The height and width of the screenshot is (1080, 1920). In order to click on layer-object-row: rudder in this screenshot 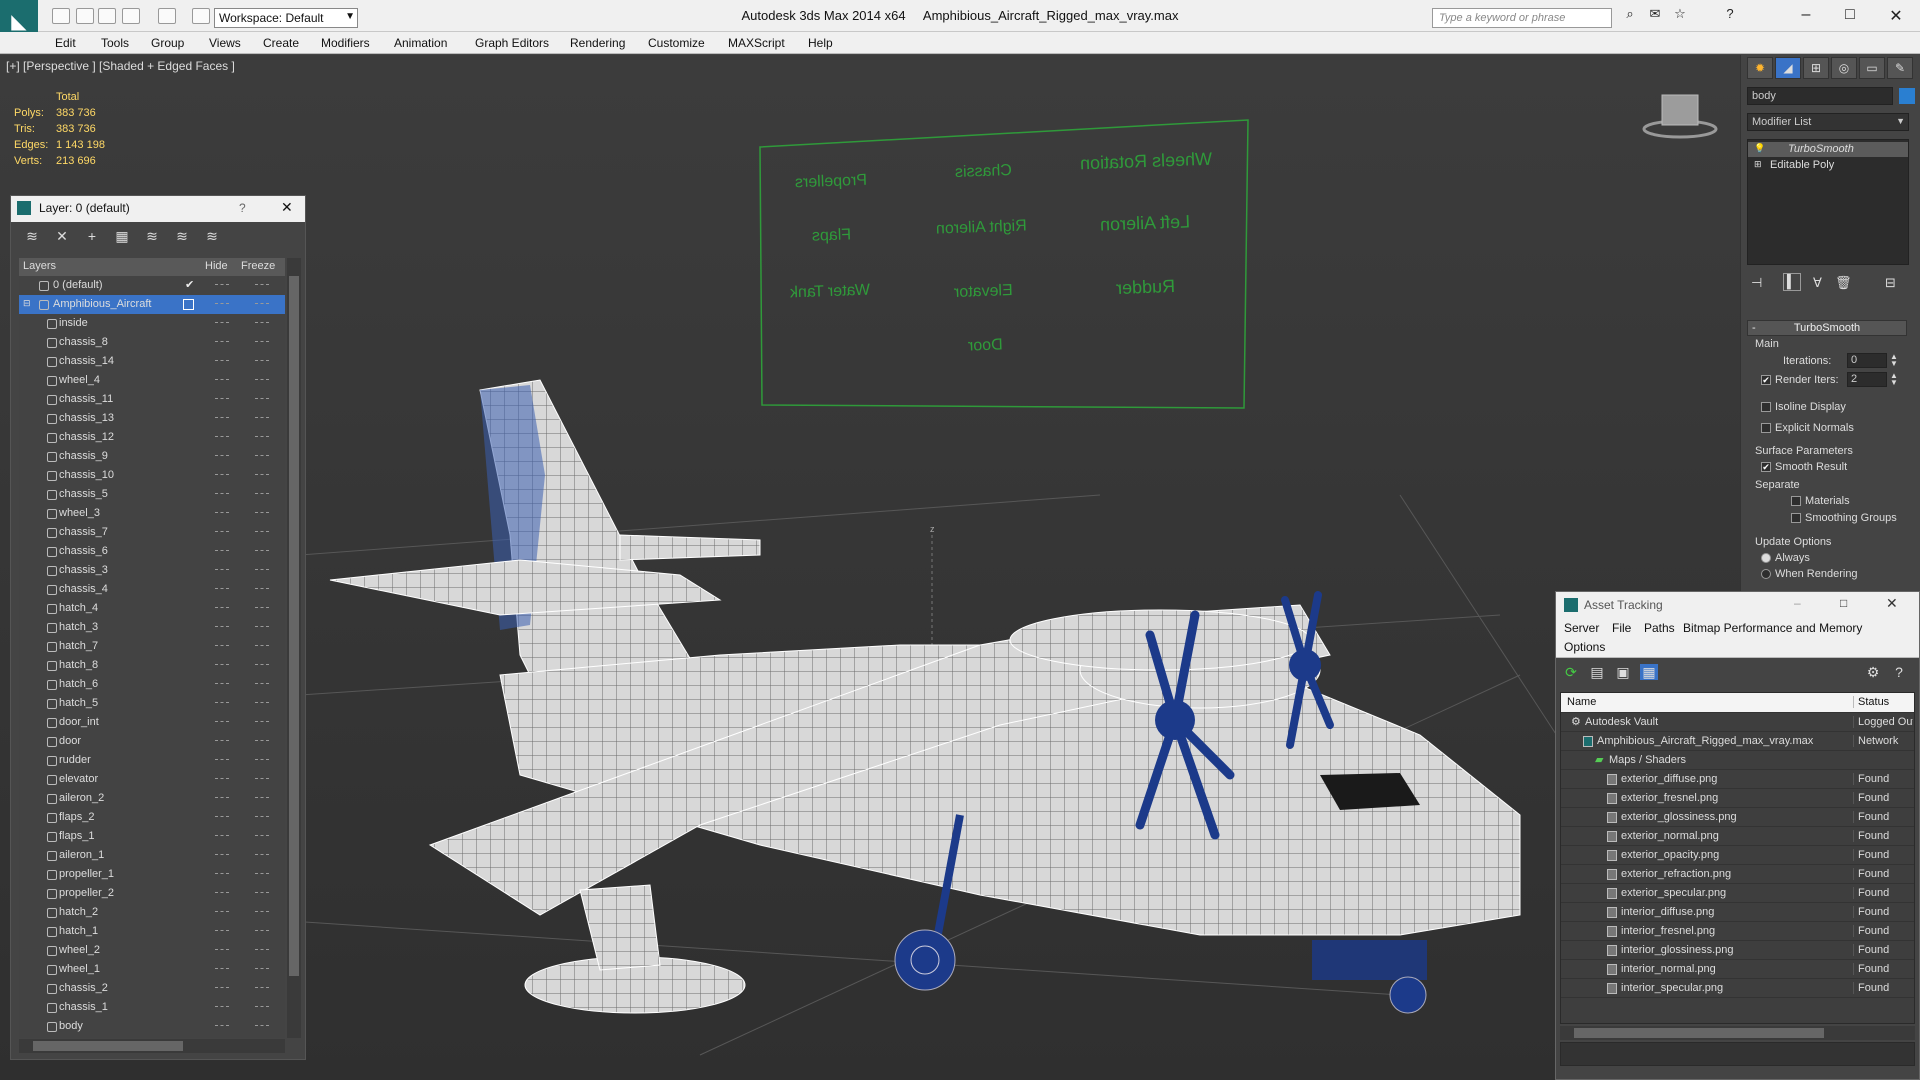, I will do `click(152, 760)`.